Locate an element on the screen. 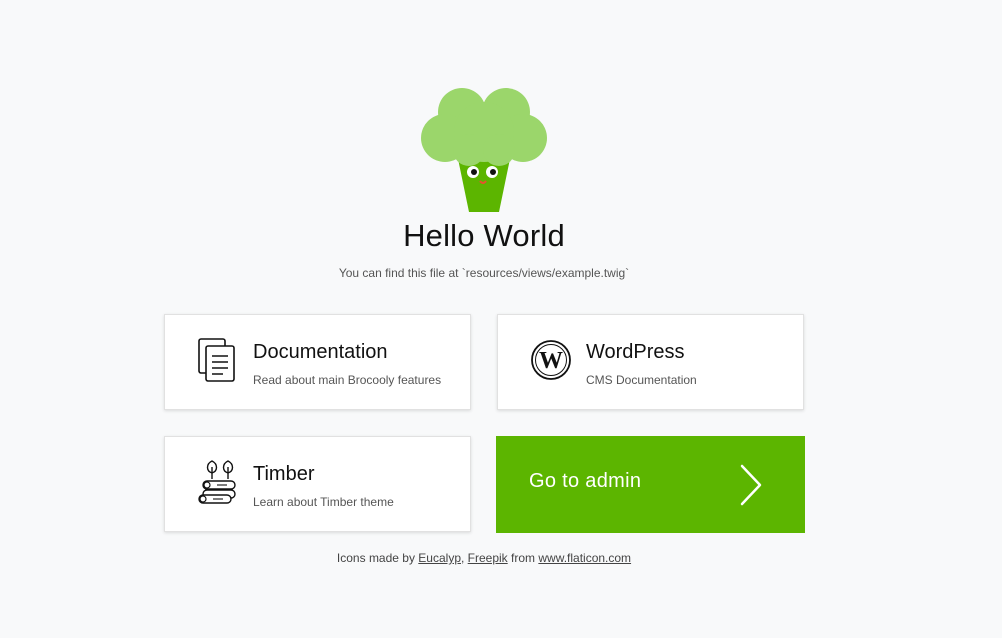 The height and width of the screenshot is (638, 1002). footer-prefix: Icons made by is located at coordinates (377, 558).